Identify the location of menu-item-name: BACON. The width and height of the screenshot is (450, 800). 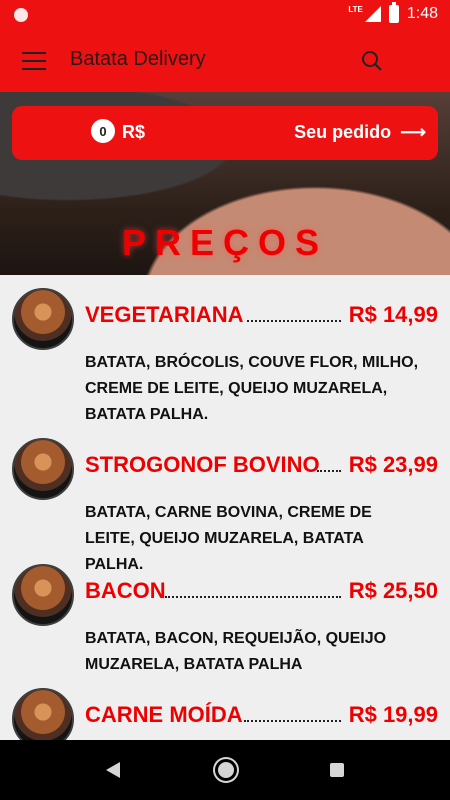
(125, 590).